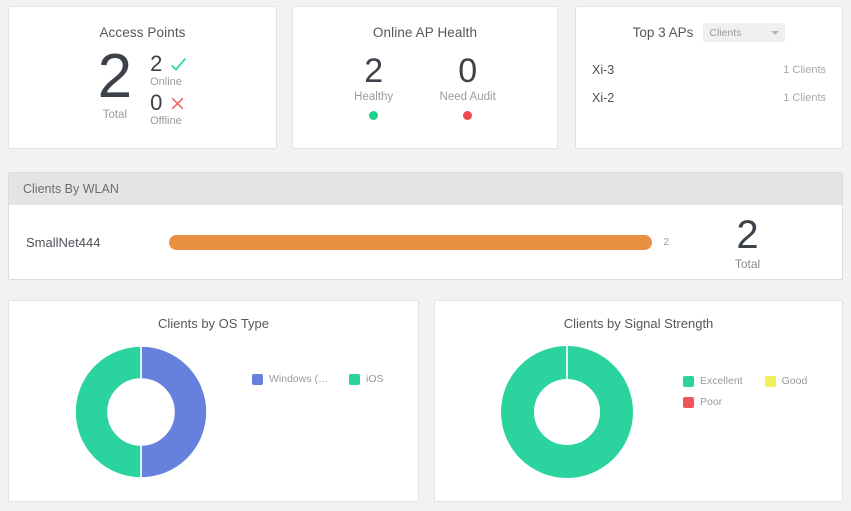 The width and height of the screenshot is (851, 511). I want to click on wlan-total-value: 2, so click(747, 234).